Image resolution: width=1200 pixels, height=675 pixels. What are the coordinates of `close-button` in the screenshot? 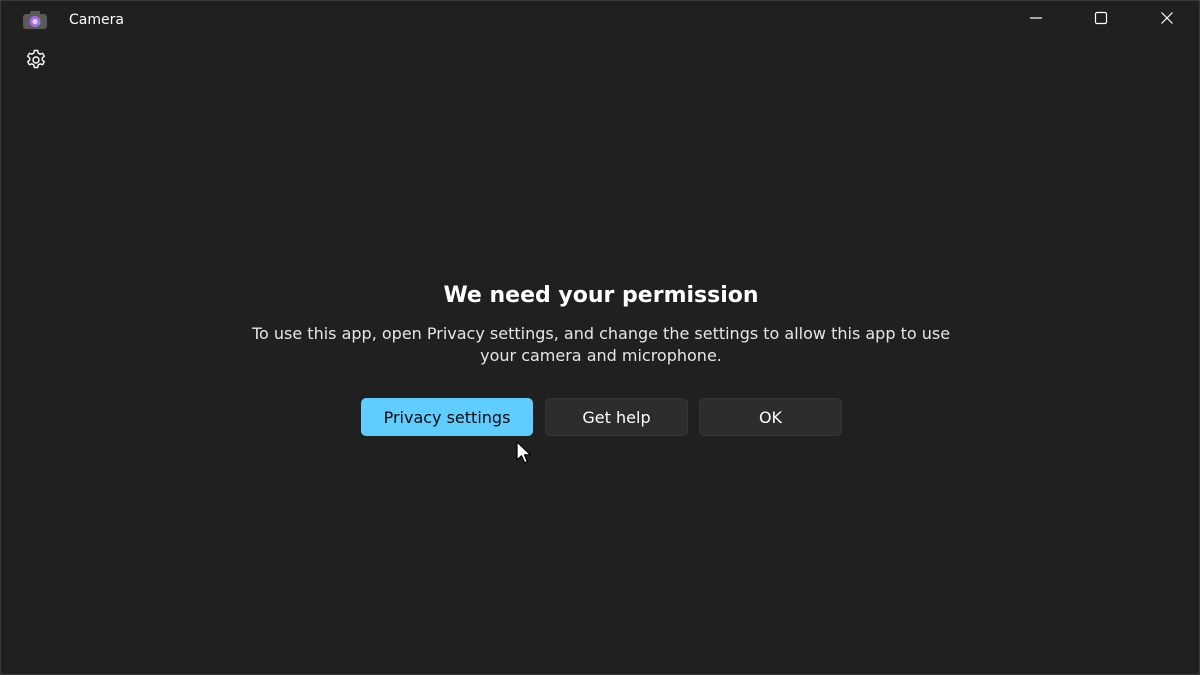 It's located at (1167, 20).